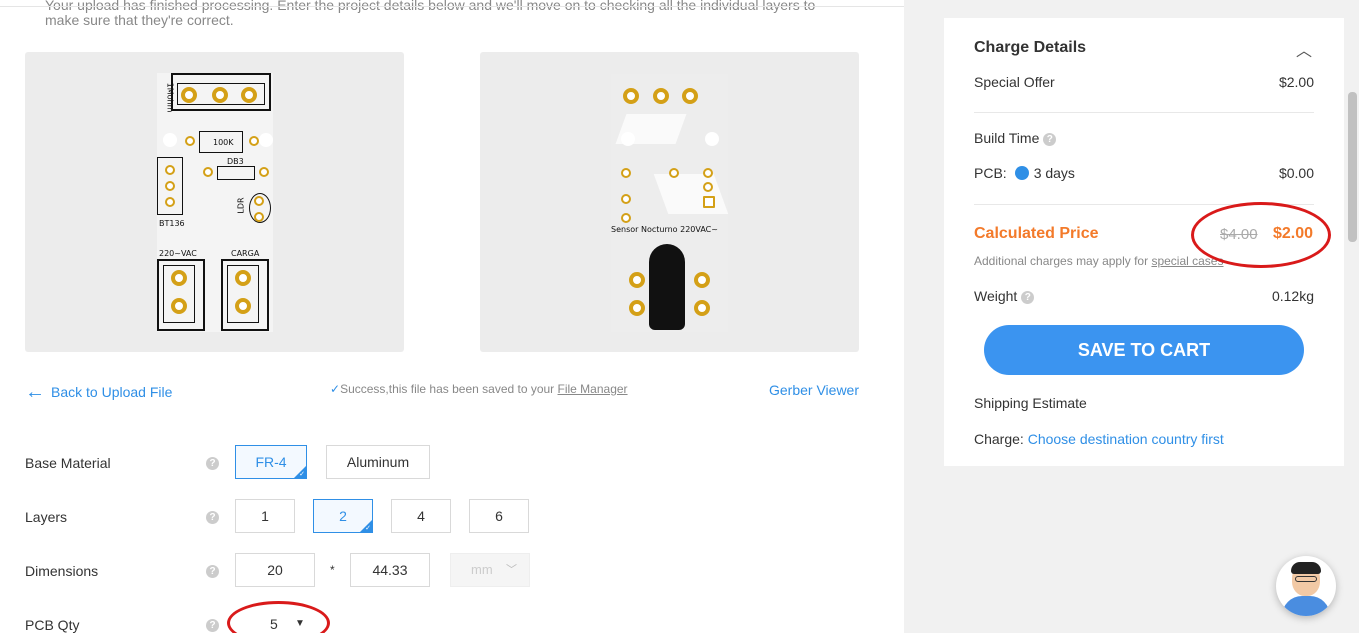 The width and height of the screenshot is (1359, 633). What do you see at coordinates (1014, 82) in the screenshot?
I see `special-offer-label: Special Offer` at bounding box center [1014, 82].